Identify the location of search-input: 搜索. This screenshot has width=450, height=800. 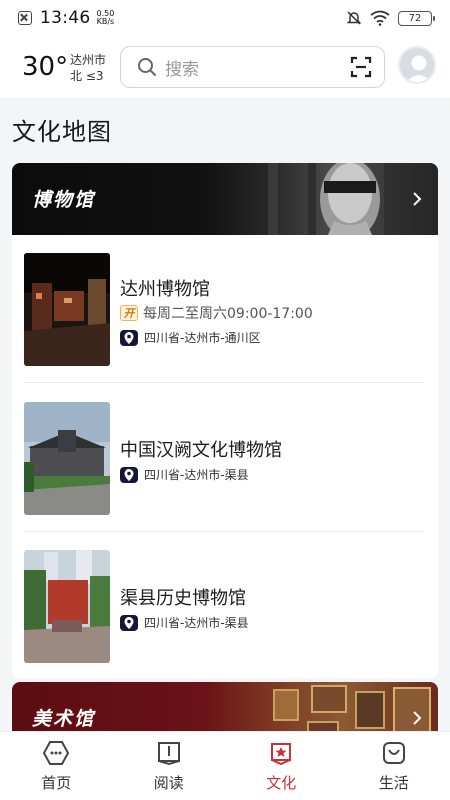
(257, 67).